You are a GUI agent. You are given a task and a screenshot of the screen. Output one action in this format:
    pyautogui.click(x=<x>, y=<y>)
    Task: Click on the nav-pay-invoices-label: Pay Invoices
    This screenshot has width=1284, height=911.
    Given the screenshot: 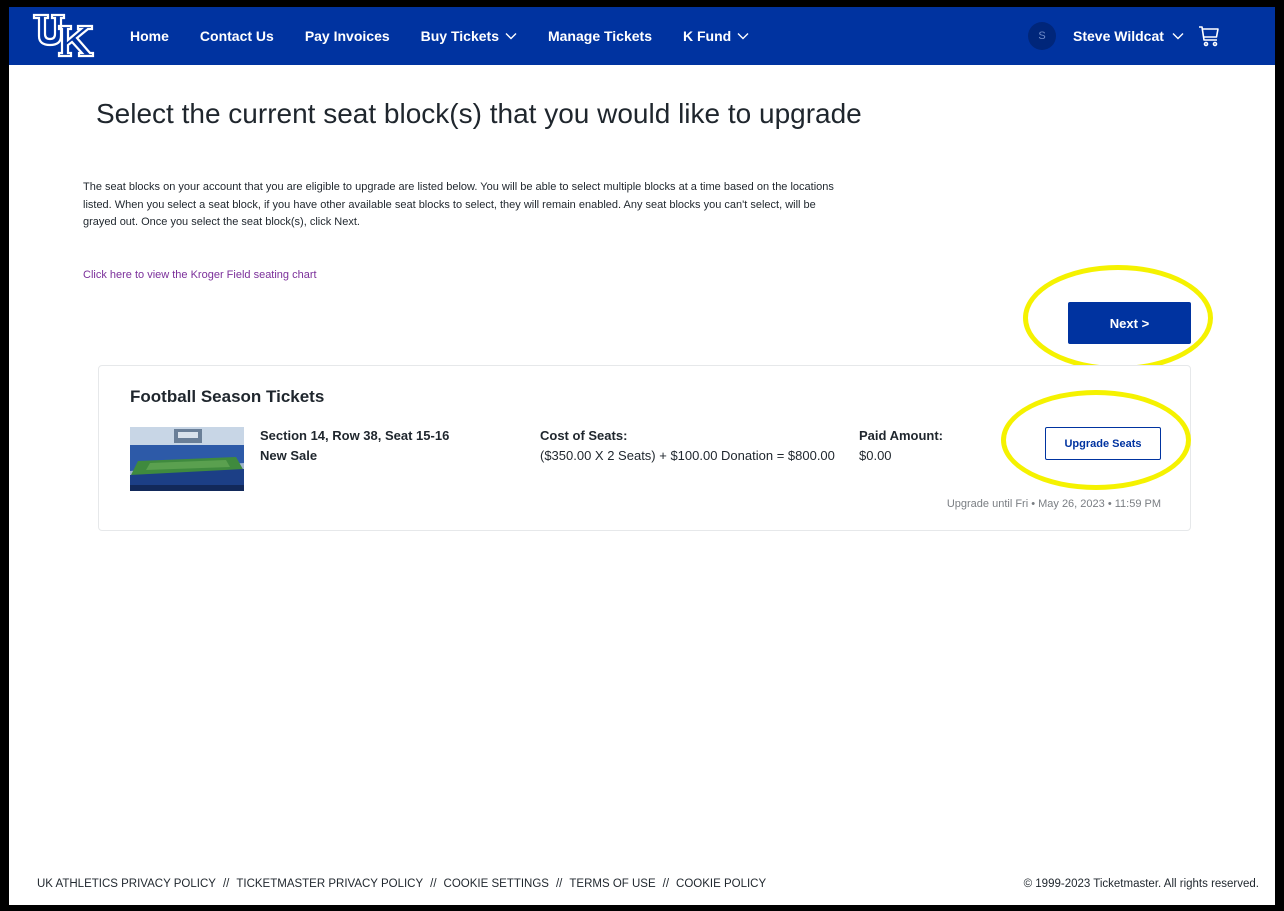 What is the action you would take?
    pyautogui.click(x=347, y=36)
    